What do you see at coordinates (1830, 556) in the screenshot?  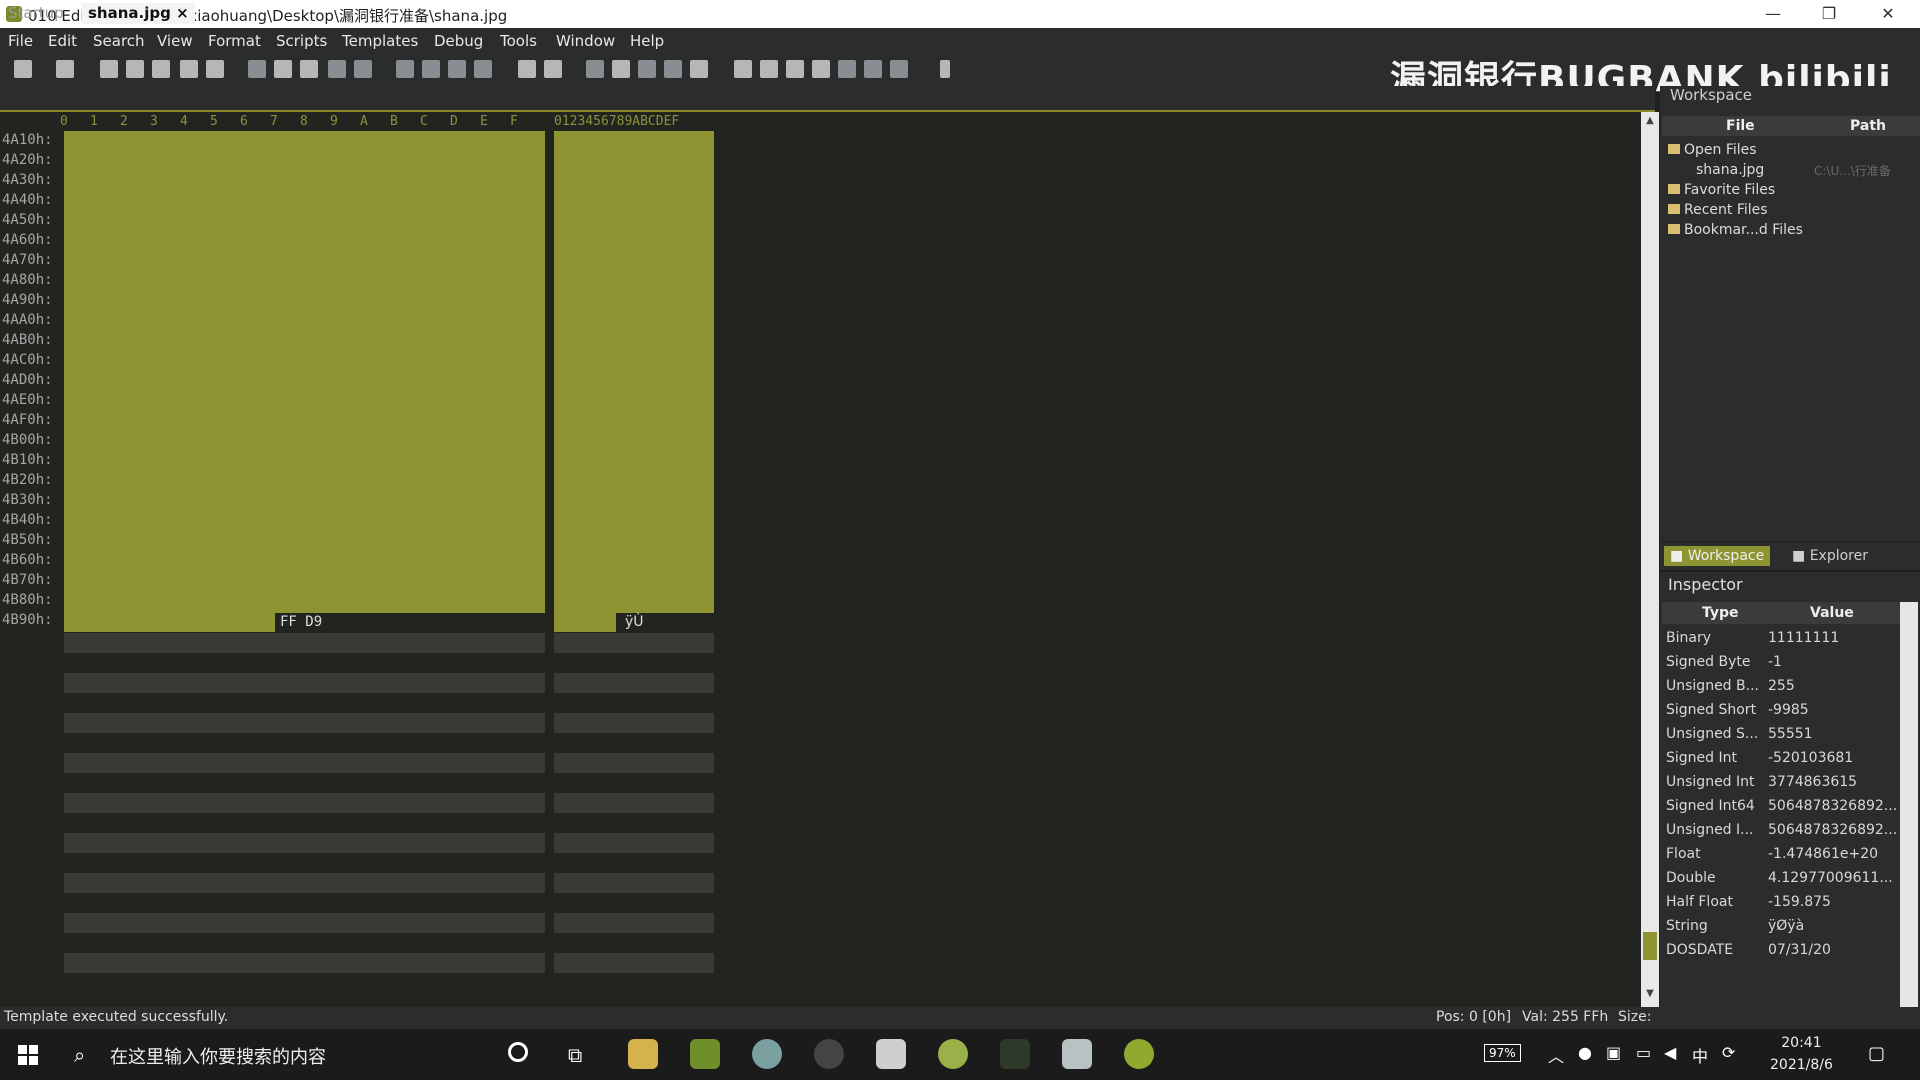 I see `tab-explorer: ■ Explorer` at bounding box center [1830, 556].